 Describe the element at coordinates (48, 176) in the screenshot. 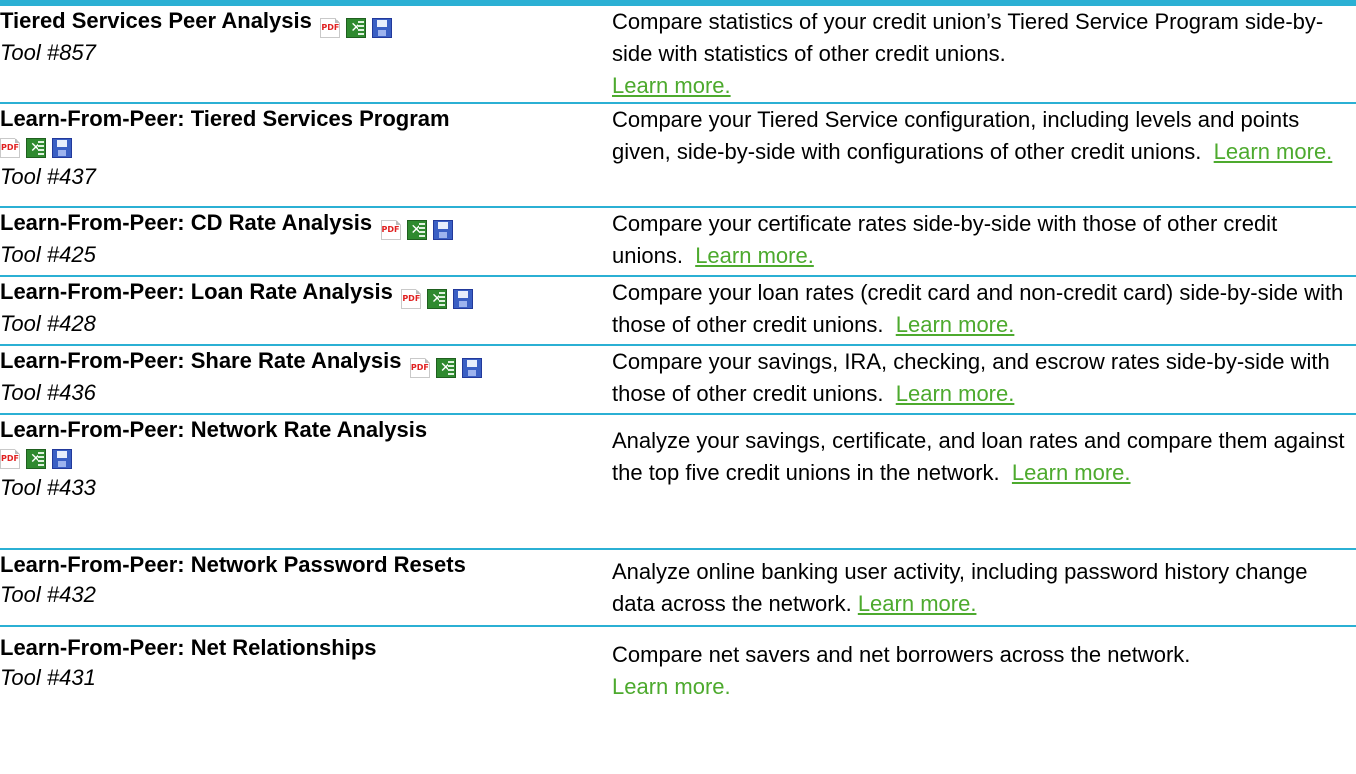

I see `tool-number: Tool #437` at that location.